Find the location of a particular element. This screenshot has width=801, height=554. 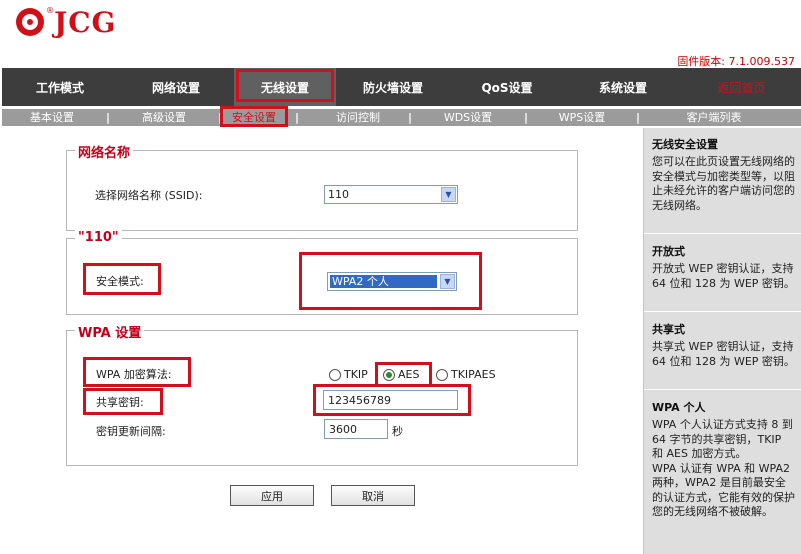

apply-button: 应用 is located at coordinates (272, 495).